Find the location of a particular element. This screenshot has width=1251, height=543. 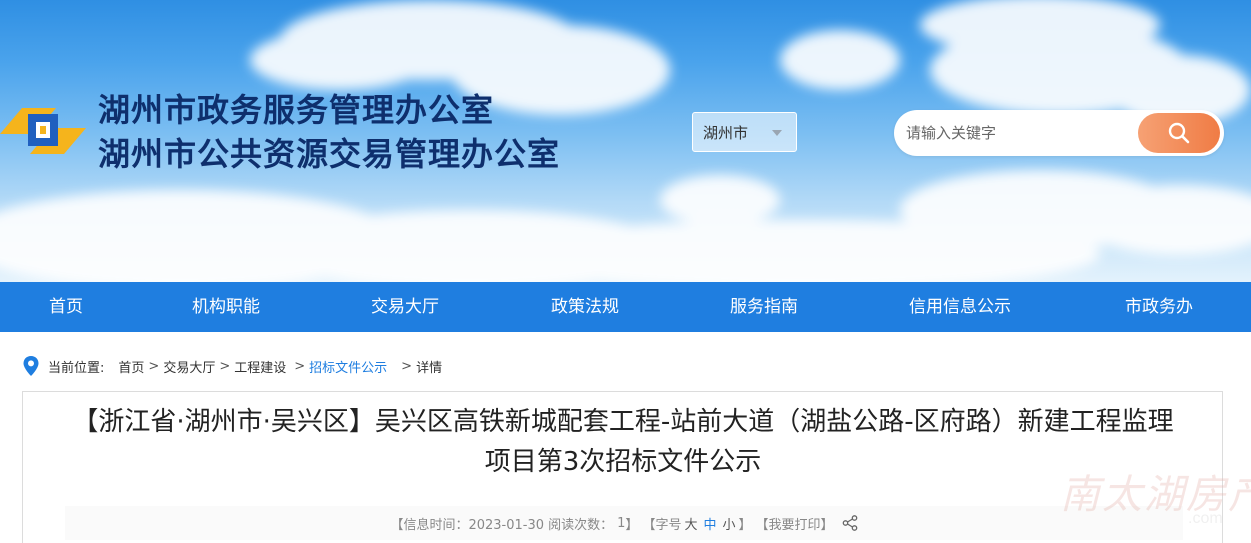

read-count: 1 is located at coordinates (621, 523).